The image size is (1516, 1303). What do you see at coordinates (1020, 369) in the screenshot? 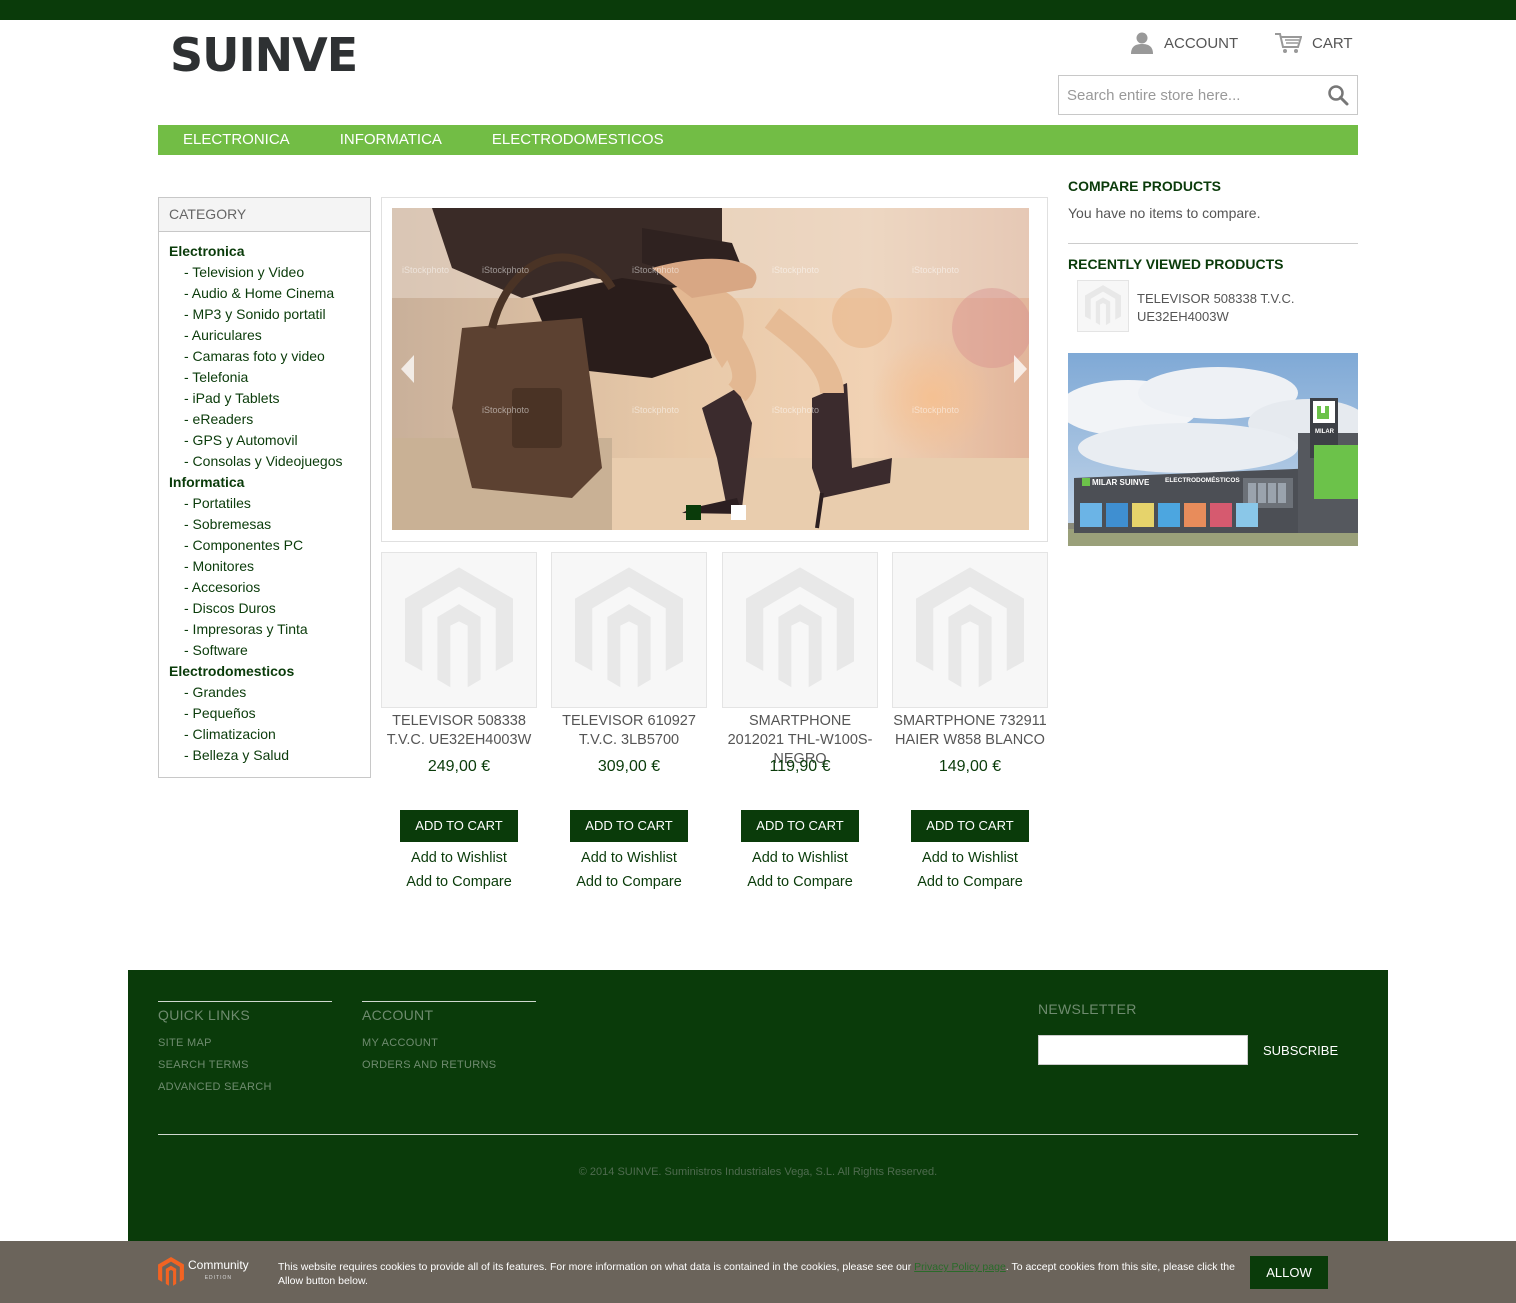
I see `slider-next-arrow-icon` at bounding box center [1020, 369].